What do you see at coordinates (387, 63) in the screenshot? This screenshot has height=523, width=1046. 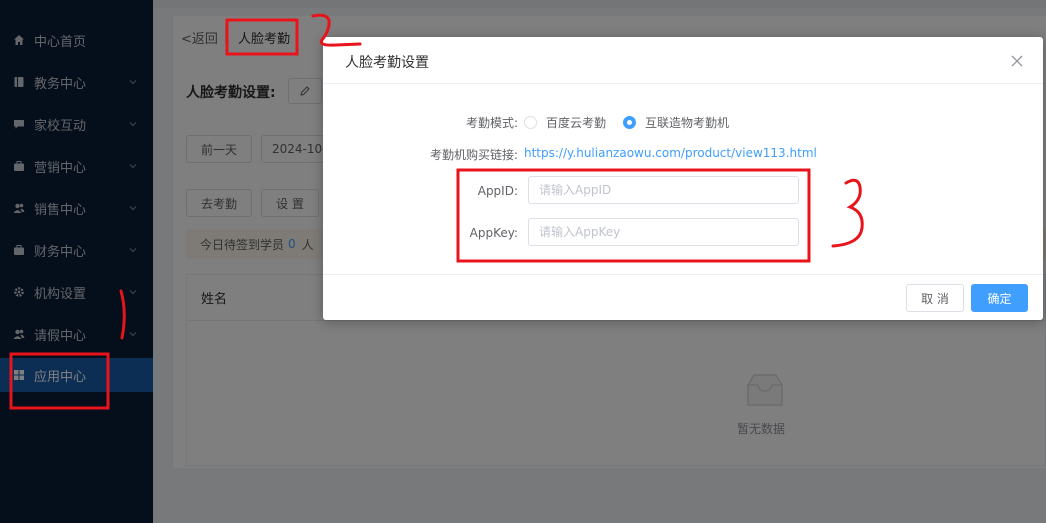 I see `dialog-title: 人脸考勤设置` at bounding box center [387, 63].